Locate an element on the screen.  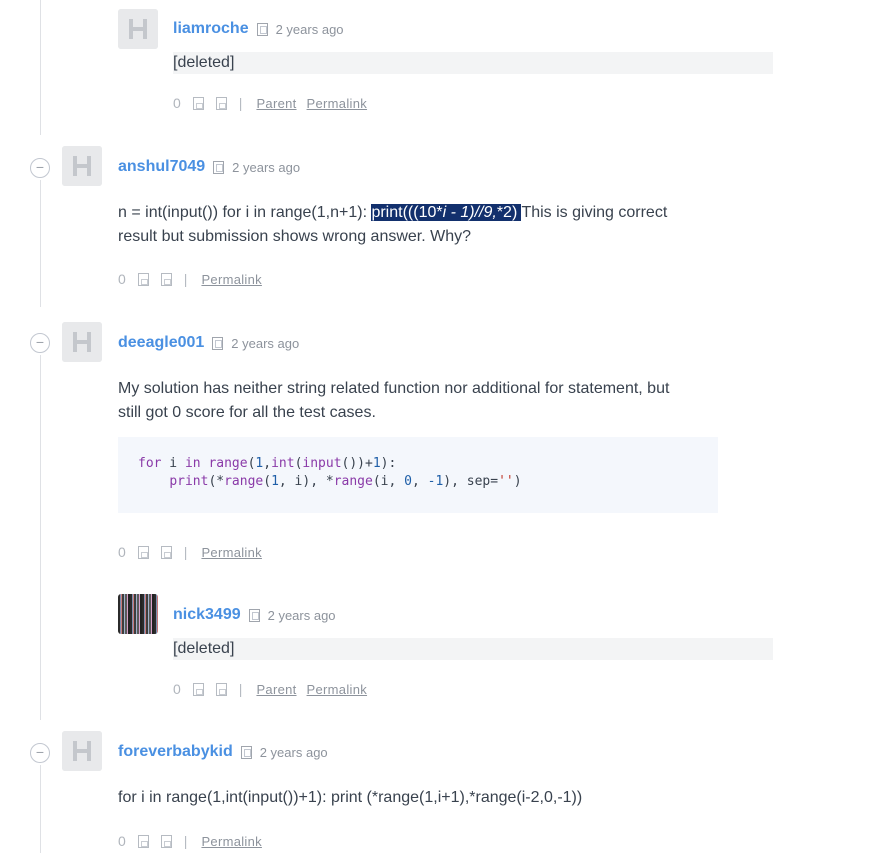
username-link: nick3499 is located at coordinates (207, 615).